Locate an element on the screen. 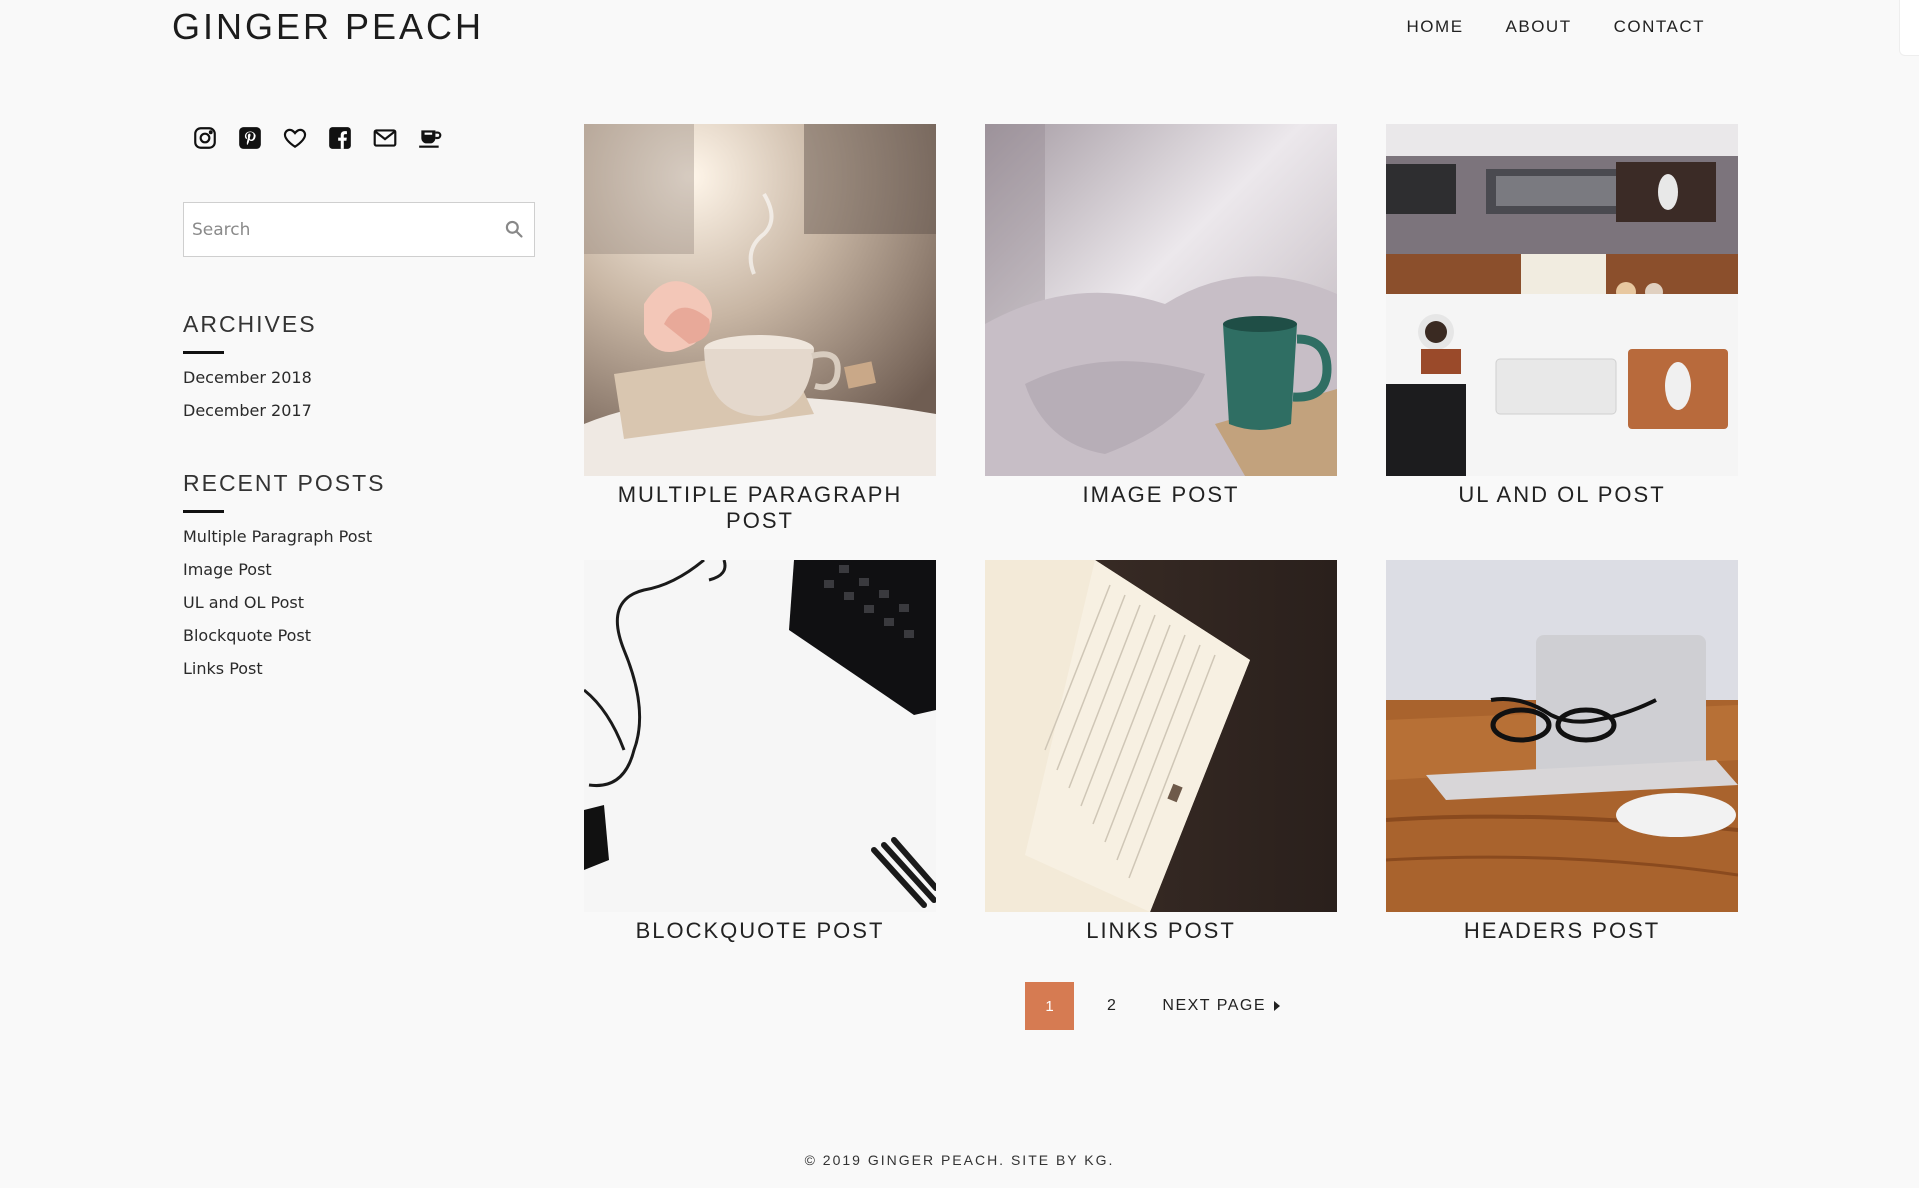 The image size is (1919, 1188). recent-post-link: UL and OL Post is located at coordinates (243, 602).